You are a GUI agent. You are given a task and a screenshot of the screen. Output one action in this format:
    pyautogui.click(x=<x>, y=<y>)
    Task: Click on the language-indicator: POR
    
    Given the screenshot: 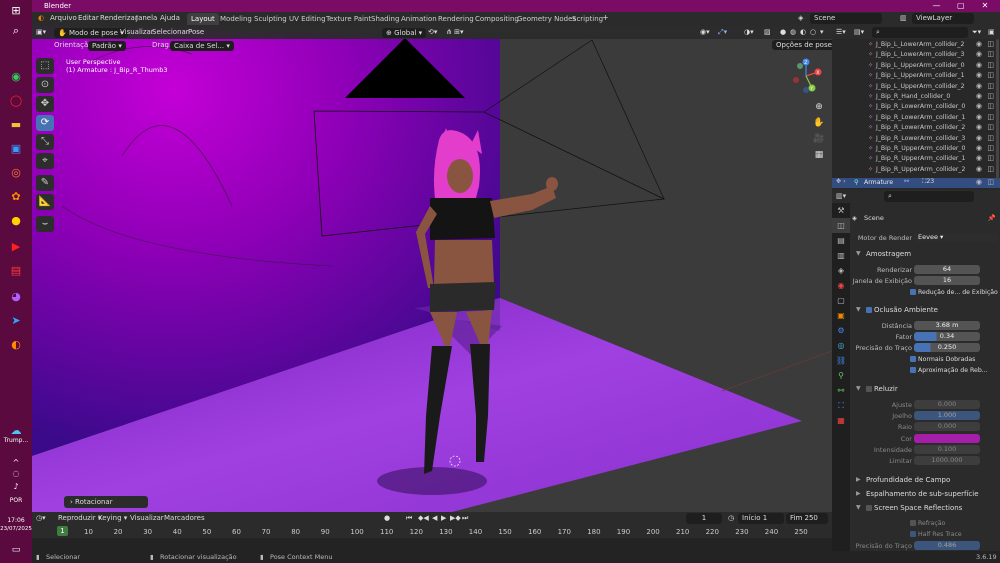 What is the action you would take?
    pyautogui.click(x=16, y=500)
    